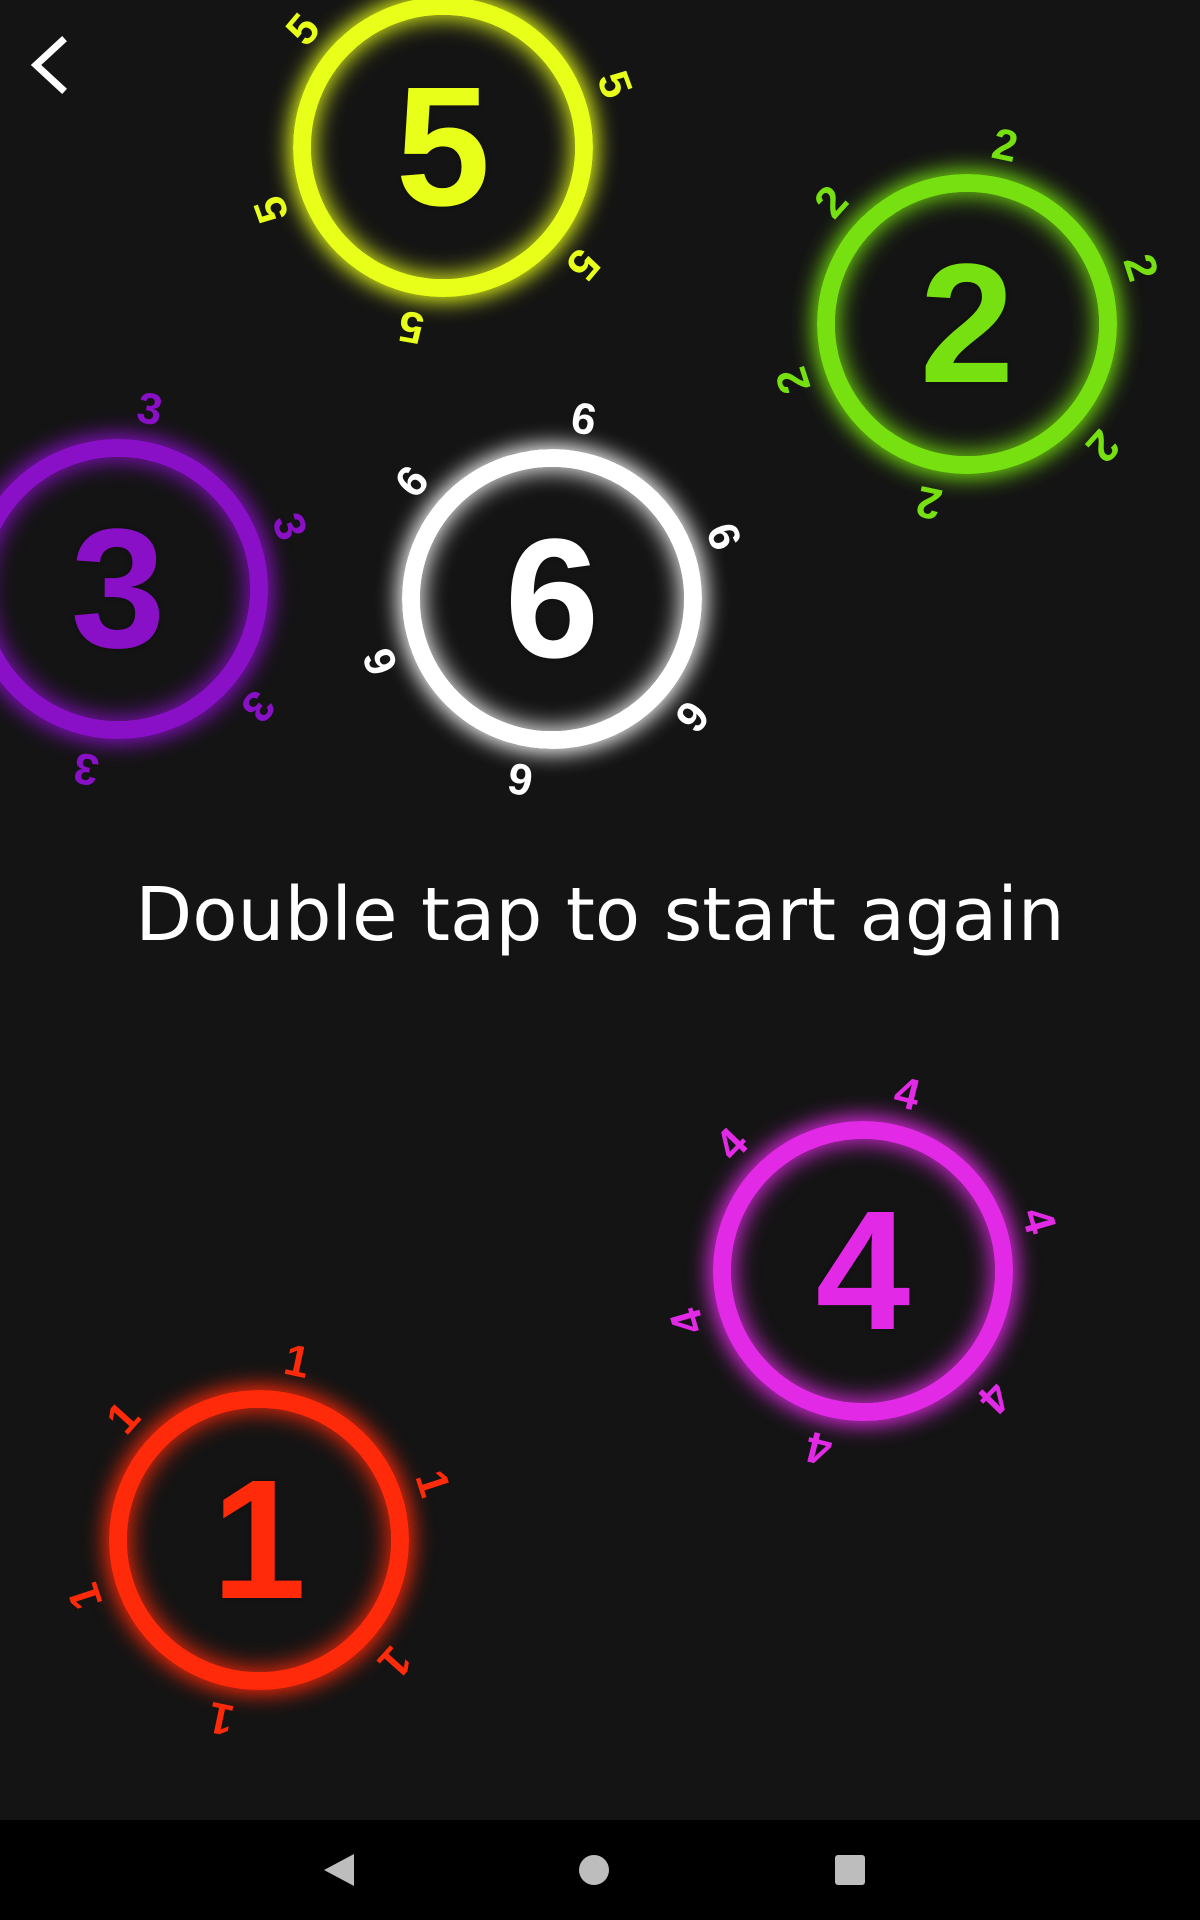 The height and width of the screenshot is (1920, 1200). I want to click on player-token-5: 5 555555, so click(443, 176).